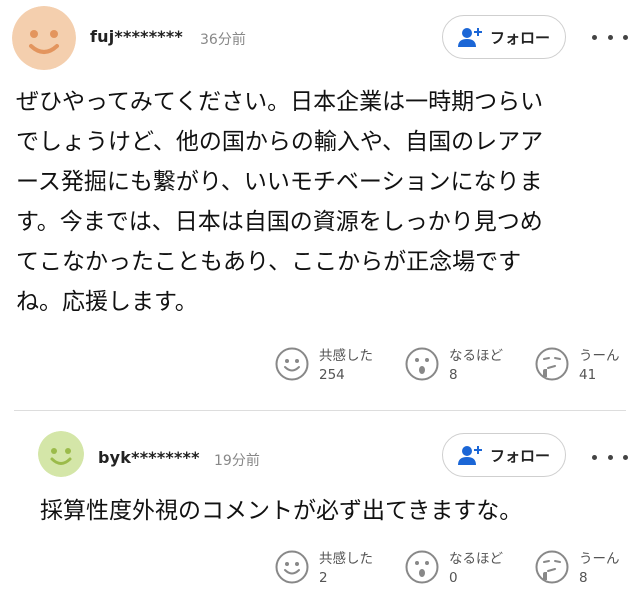  What do you see at coordinates (149, 457) in the screenshot?
I see `username: byk********` at bounding box center [149, 457].